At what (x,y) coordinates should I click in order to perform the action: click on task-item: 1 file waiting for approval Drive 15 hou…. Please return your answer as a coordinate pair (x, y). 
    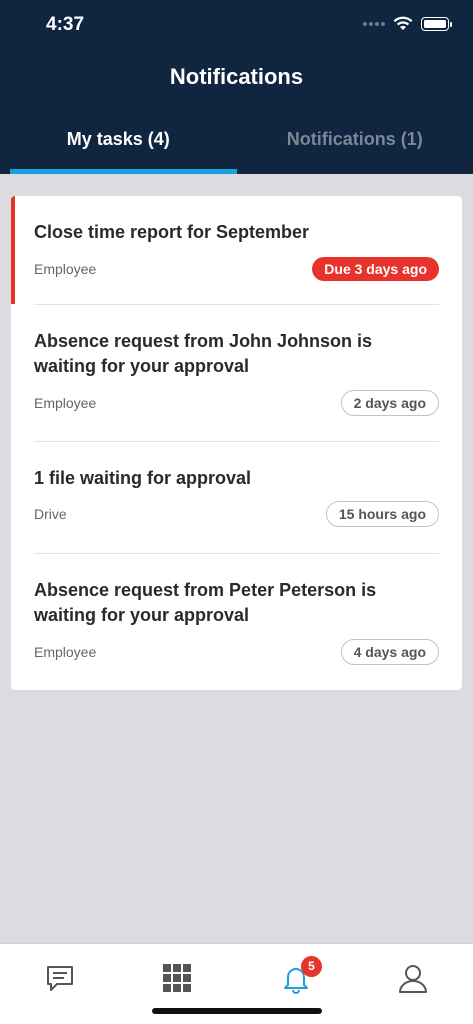
    Looking at the image, I should click on (236, 497).